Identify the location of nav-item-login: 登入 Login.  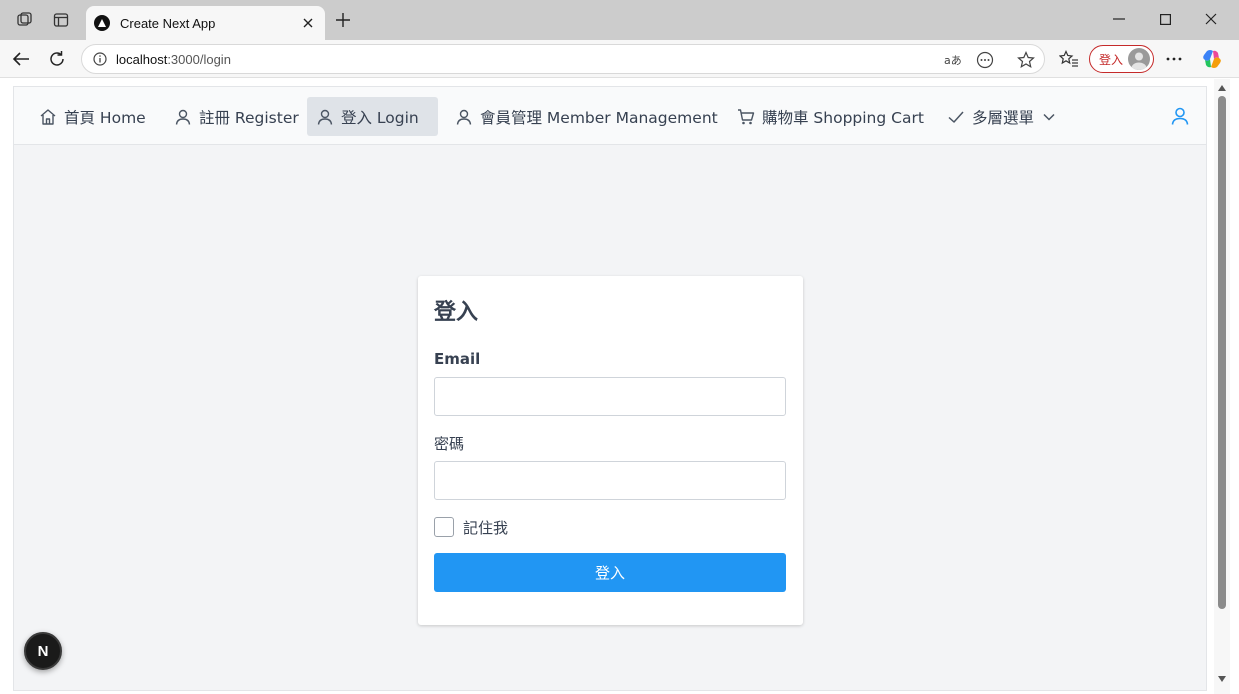
(372, 116).